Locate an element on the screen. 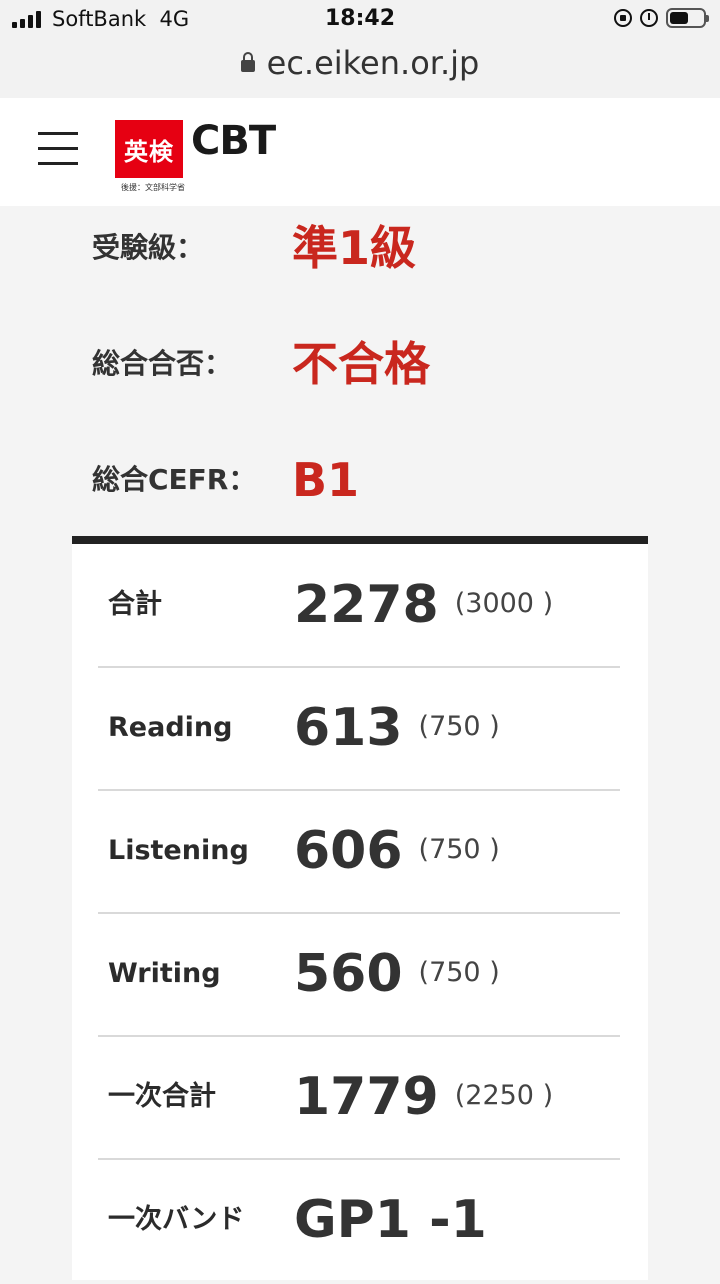 The height and width of the screenshot is (1284, 720). battery-icon is located at coordinates (687, 18).